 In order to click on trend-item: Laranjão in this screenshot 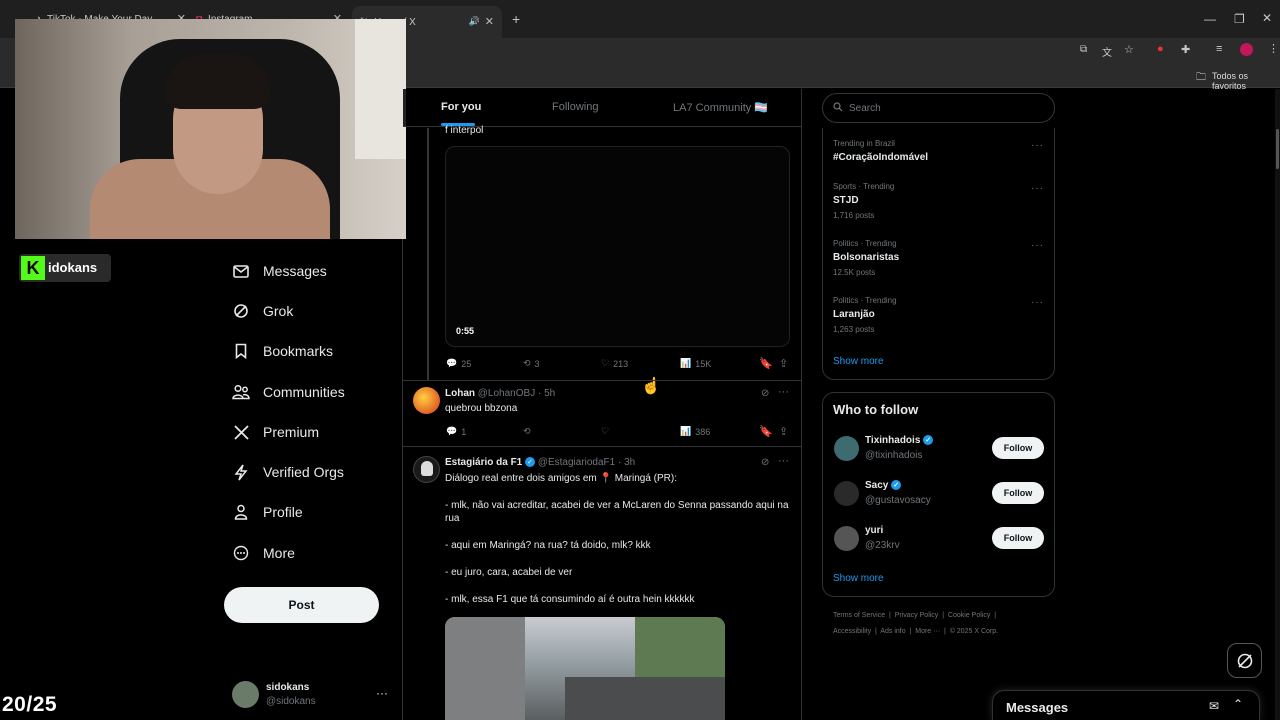, I will do `click(854, 314)`.